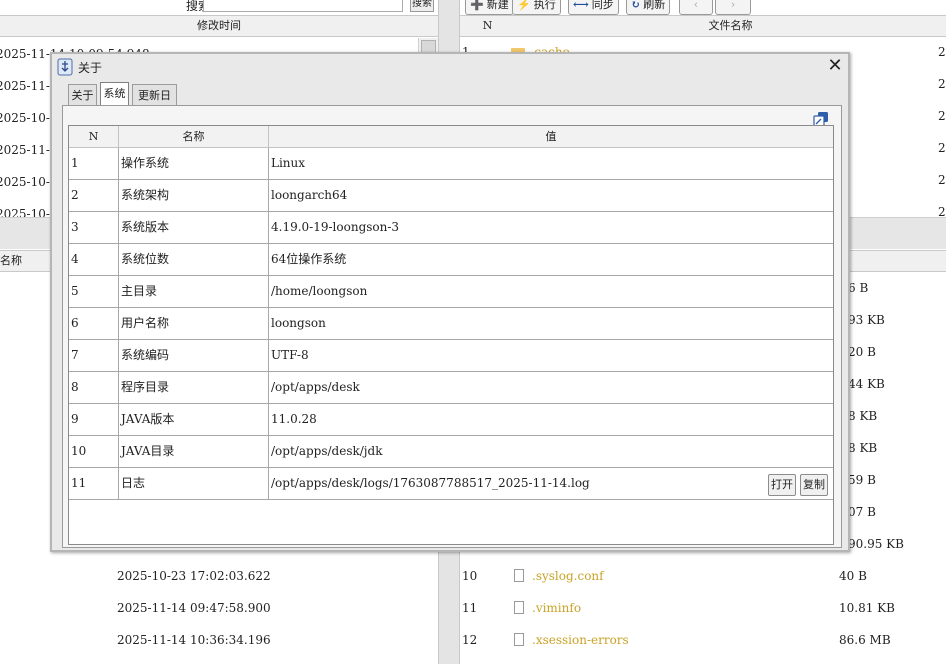  Describe the element at coordinates (450, 67) in the screenshot. I see `dialog-titlebar: 关于 ✕` at that location.